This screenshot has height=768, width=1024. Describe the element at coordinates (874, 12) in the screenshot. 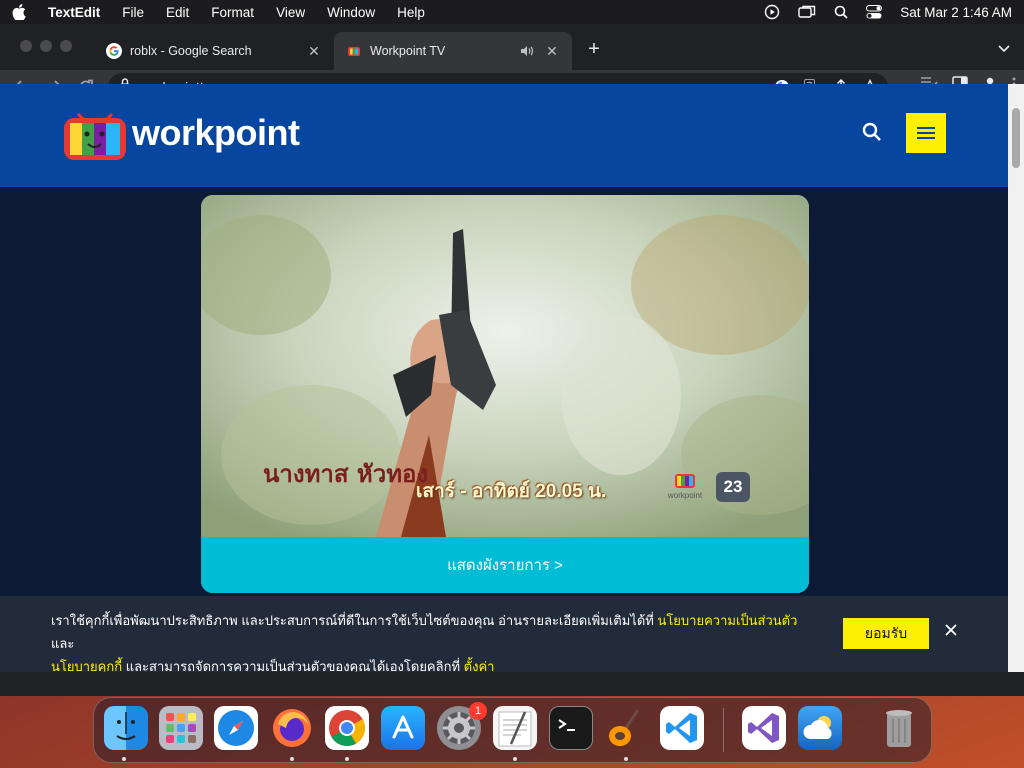

I see `control-center-icon` at that location.